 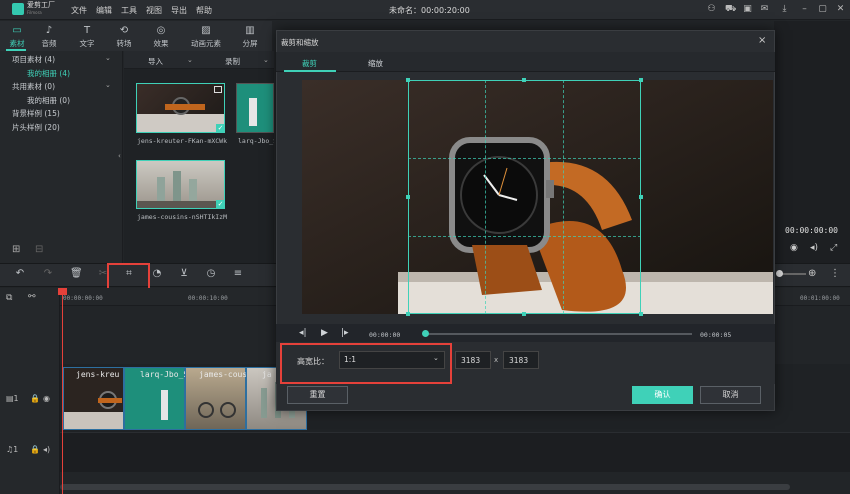 I want to click on prev-frame-icon: ◂|, so click(x=303, y=333).